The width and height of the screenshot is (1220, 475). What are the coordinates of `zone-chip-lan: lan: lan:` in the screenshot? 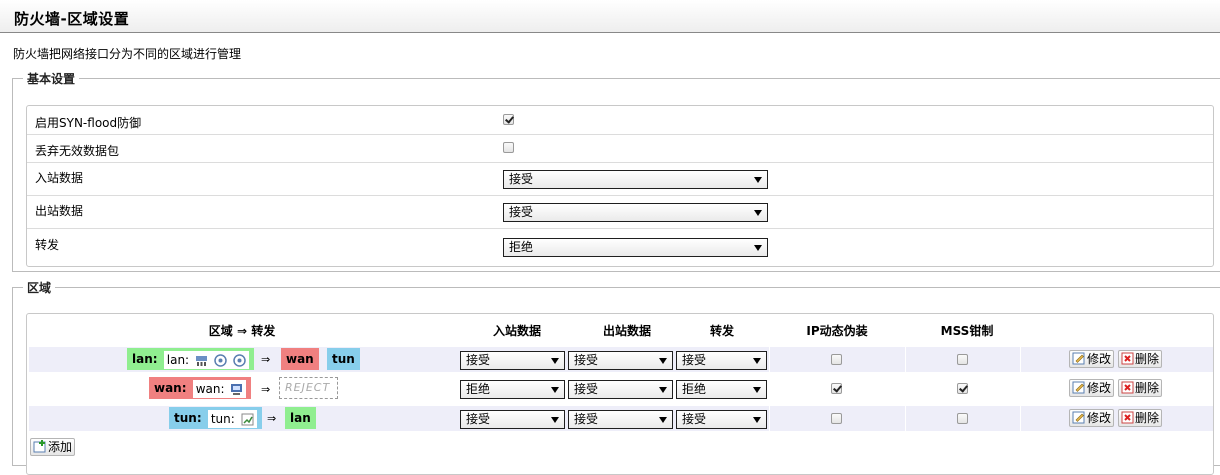 It's located at (190, 359).